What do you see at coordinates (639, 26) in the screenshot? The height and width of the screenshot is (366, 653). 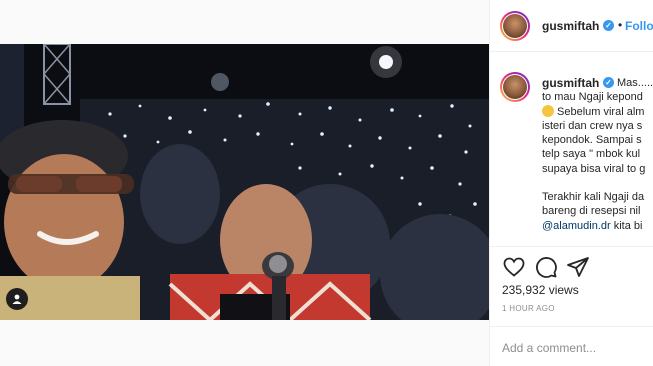 I see `follow-button: Follow` at bounding box center [639, 26].